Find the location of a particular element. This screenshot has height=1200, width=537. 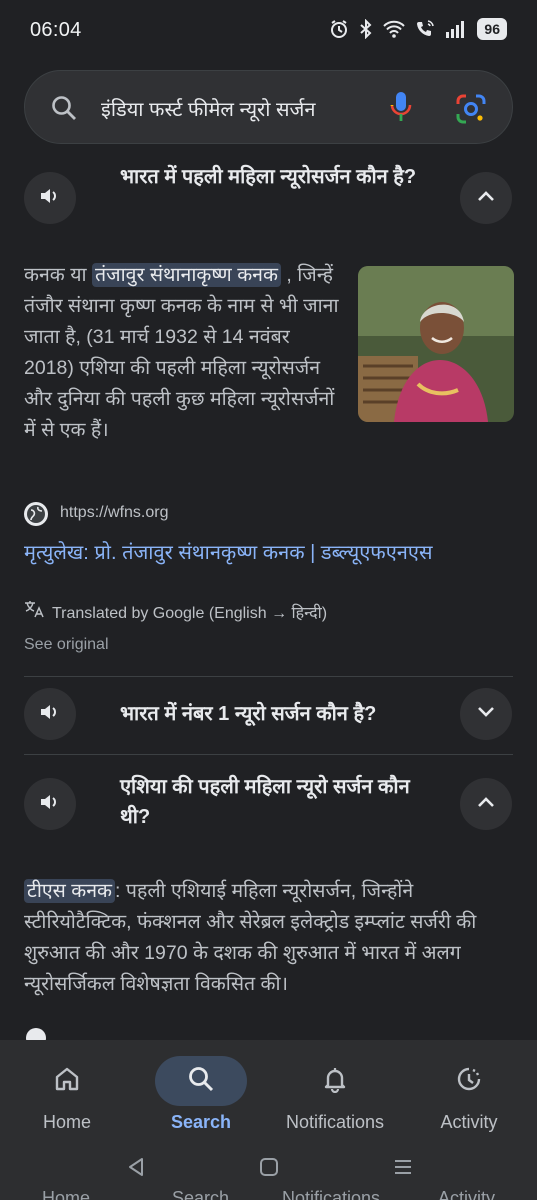

translate-icon is located at coordinates (34, 611).